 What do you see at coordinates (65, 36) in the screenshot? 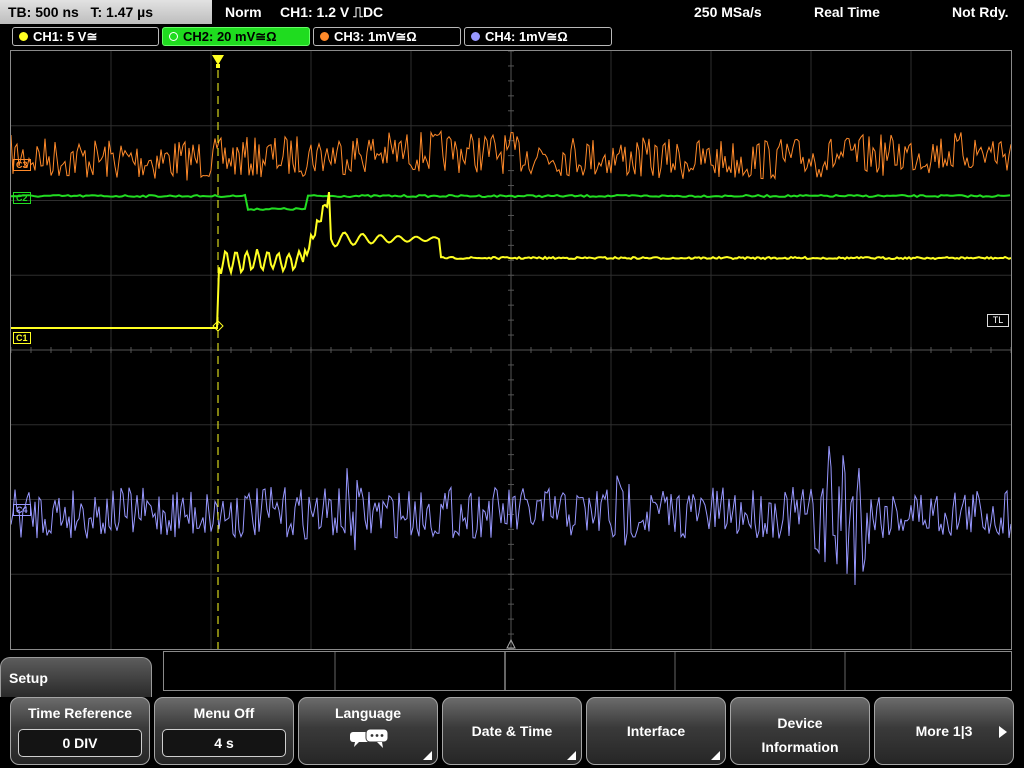
I see `ch1-label: CH1: 5 V≅` at bounding box center [65, 36].